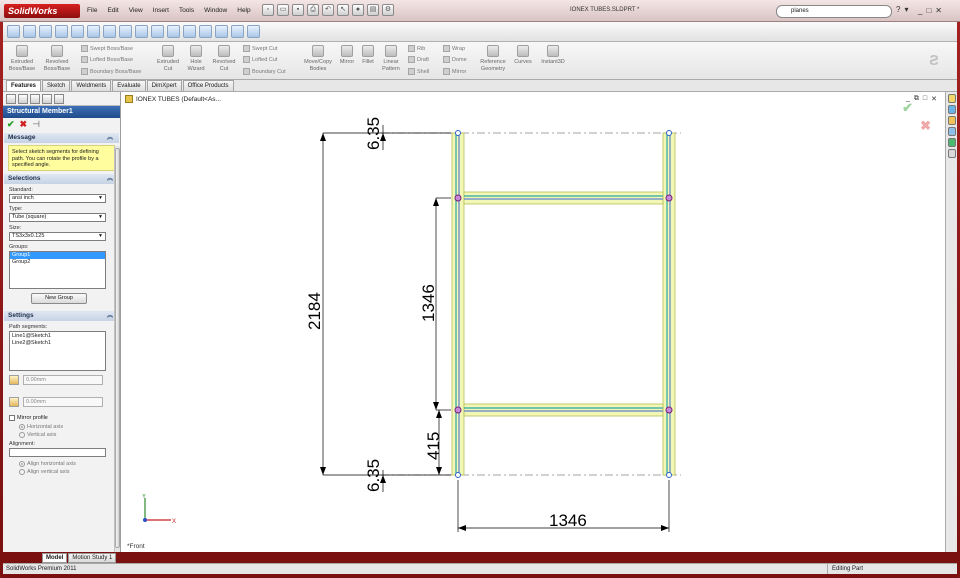 The image size is (960, 578). What do you see at coordinates (454, 48) in the screenshot?
I see `wrap-button: Wrap` at bounding box center [454, 48].